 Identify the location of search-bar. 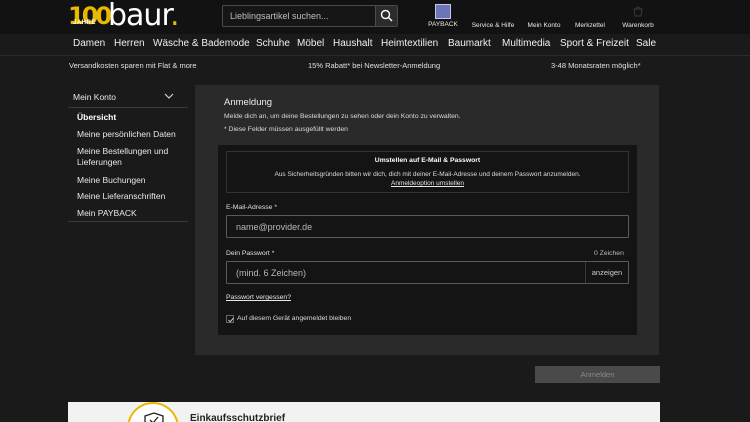
(310, 16).